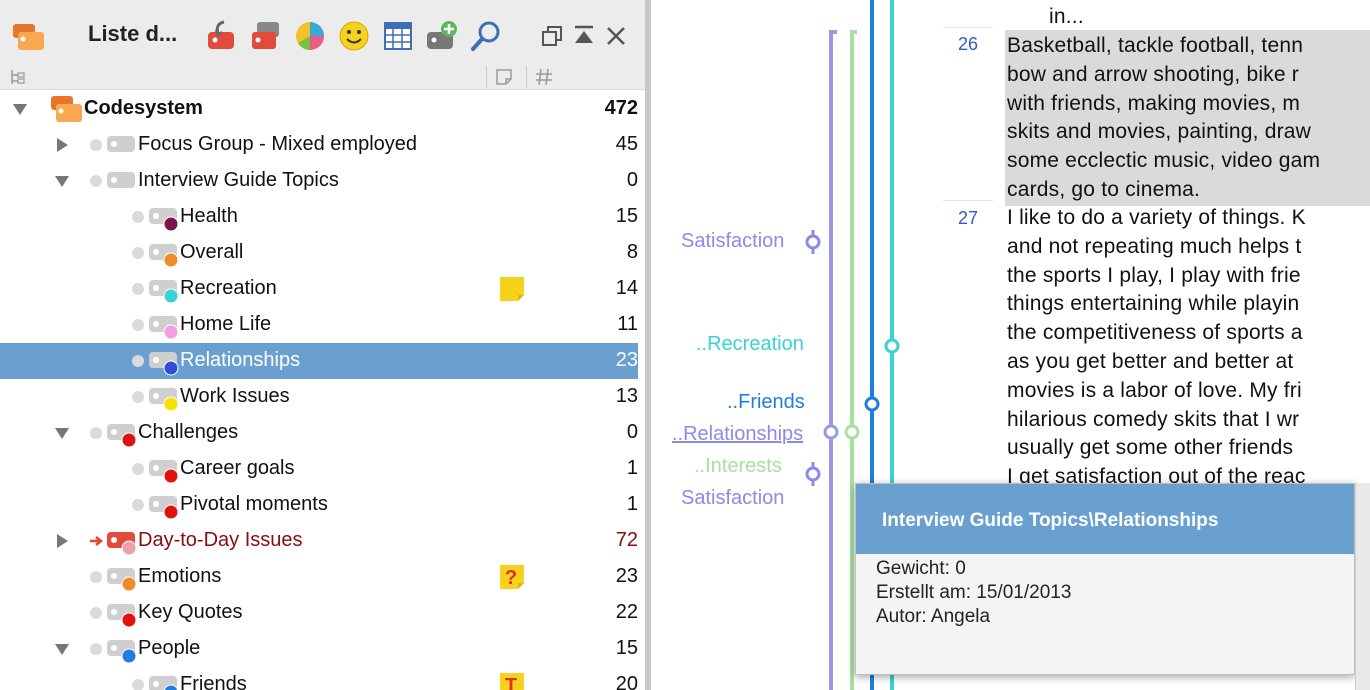  I want to click on text-line: things entertaining while playin, so click(1153, 304).